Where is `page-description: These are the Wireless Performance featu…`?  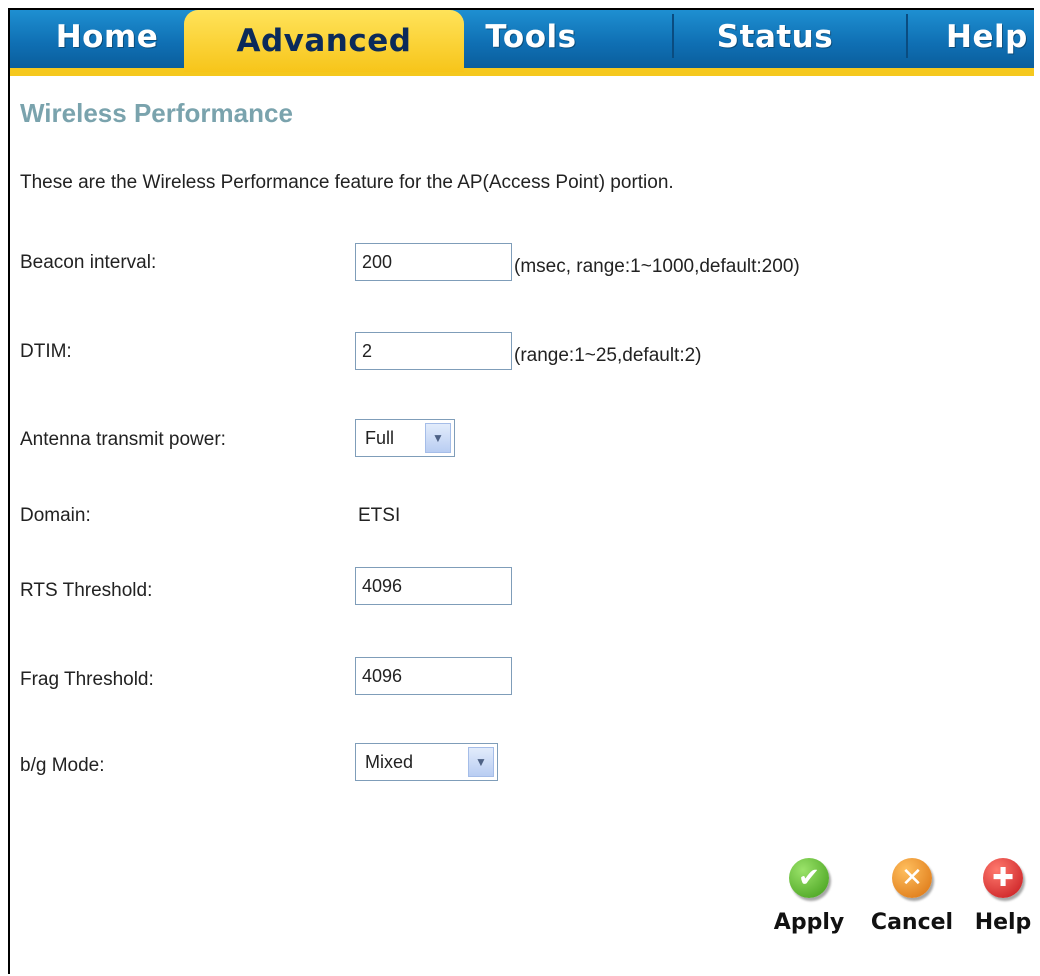
page-description: These are the Wireless Performance featu… is located at coordinates (347, 182).